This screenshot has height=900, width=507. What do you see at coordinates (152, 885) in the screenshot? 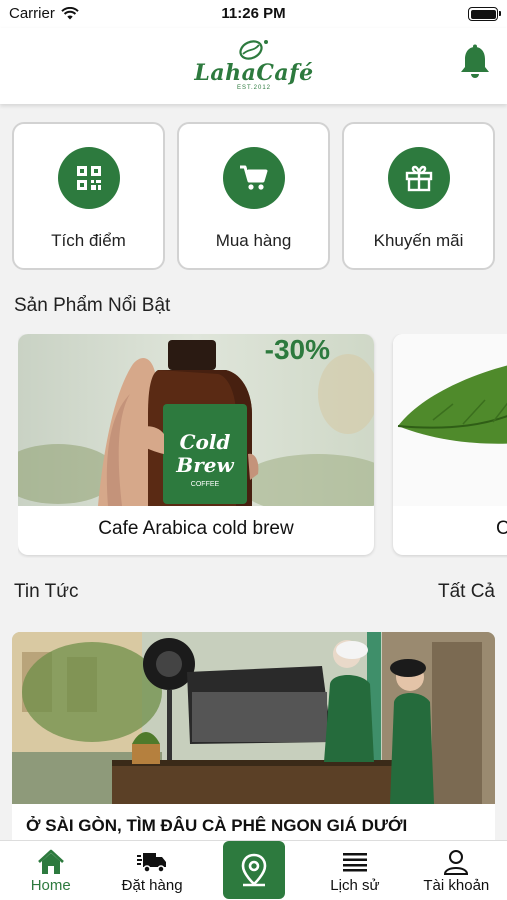
I see `tab-label: Đặt hàng` at bounding box center [152, 885].